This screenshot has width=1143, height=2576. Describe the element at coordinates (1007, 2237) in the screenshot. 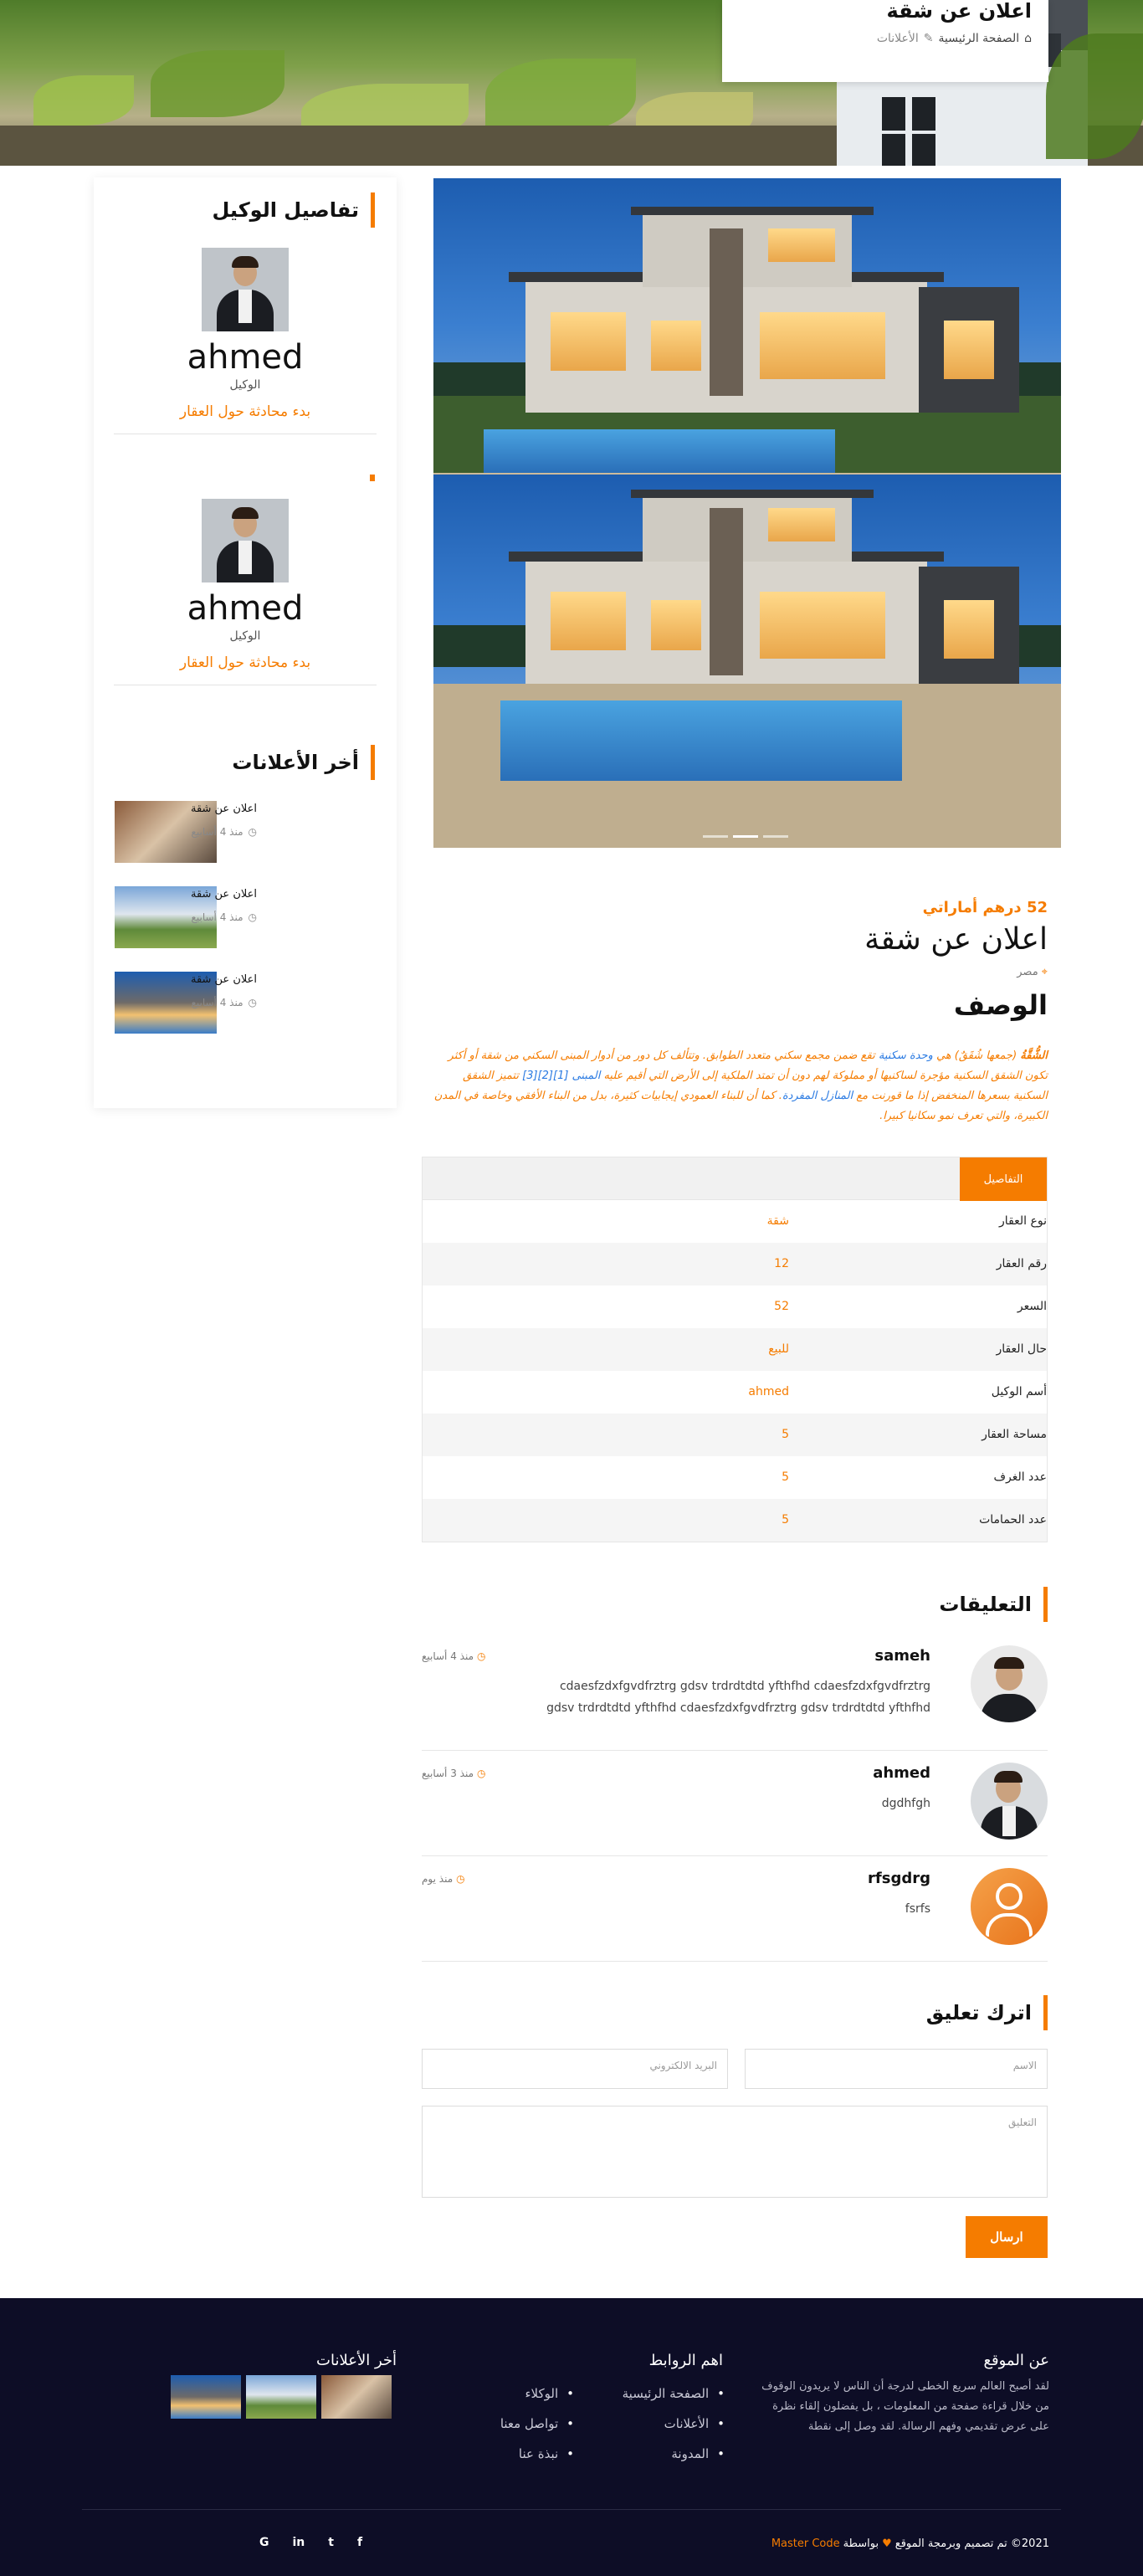

I see `submit-comment-button: ارسال` at that location.